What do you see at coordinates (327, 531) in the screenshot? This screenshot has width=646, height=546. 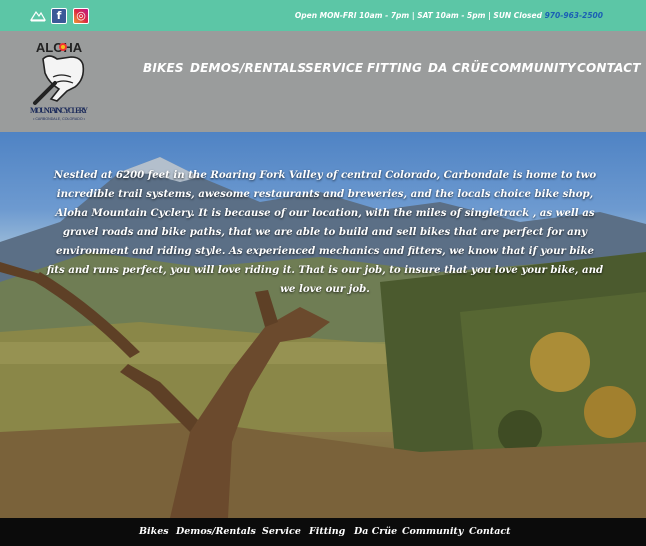 I see `footer-fitting: Fitting` at bounding box center [327, 531].